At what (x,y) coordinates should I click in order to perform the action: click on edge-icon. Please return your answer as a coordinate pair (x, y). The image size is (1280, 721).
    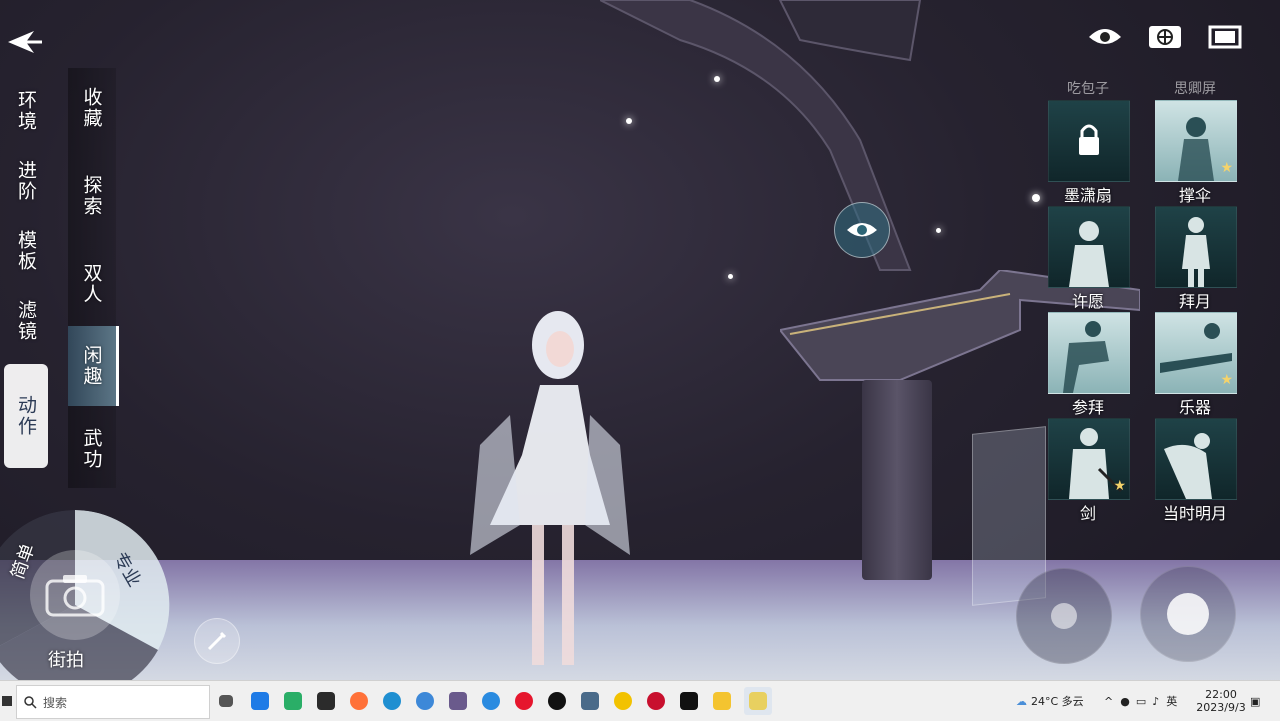
    Looking at the image, I should click on (392, 701).